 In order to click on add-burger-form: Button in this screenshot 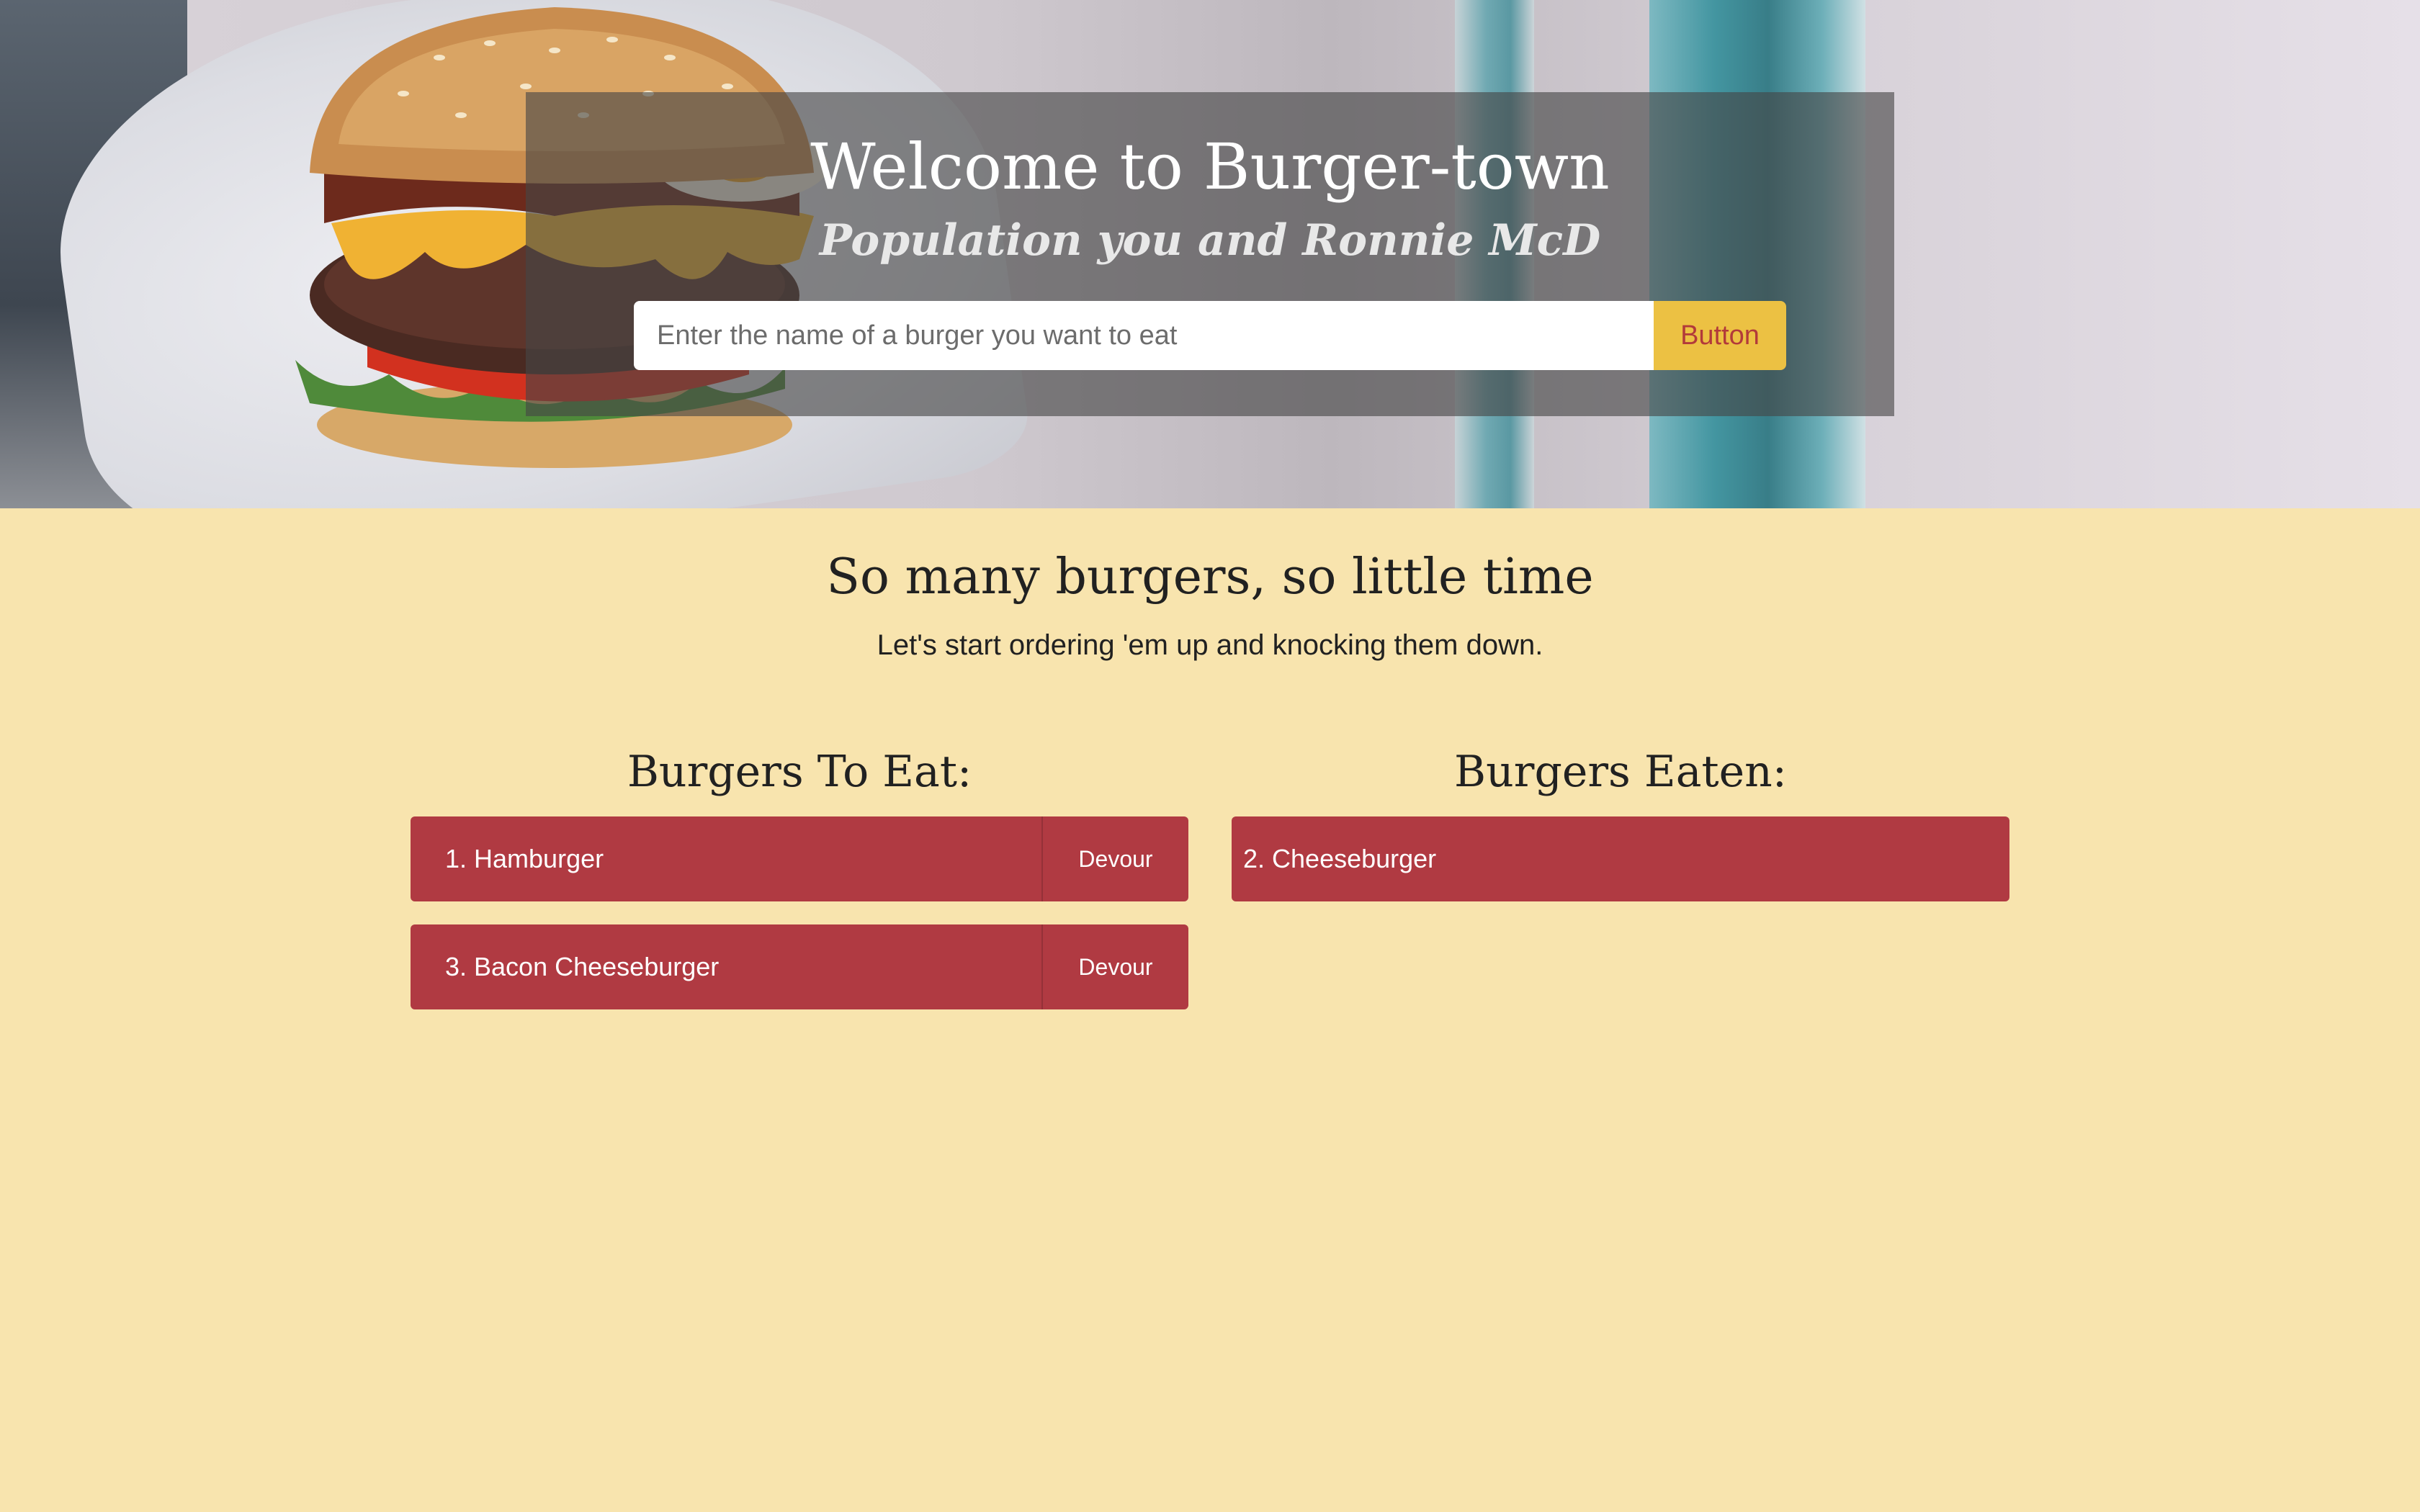, I will do `click(1210, 335)`.